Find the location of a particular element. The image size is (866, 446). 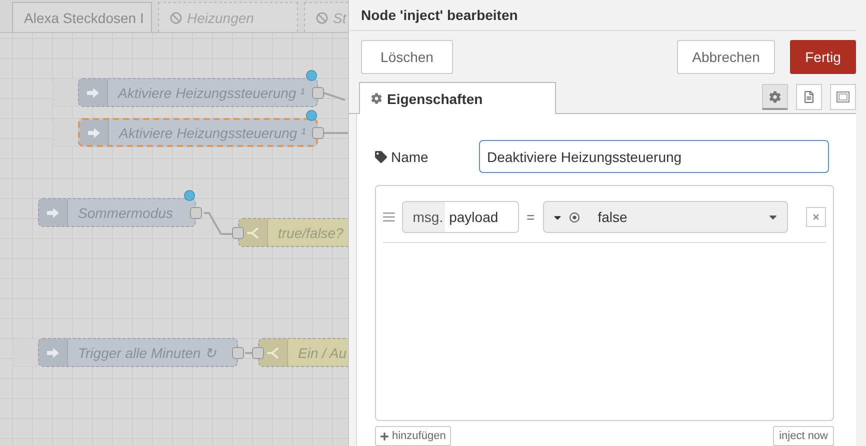

name-label: Name is located at coordinates (427, 156).